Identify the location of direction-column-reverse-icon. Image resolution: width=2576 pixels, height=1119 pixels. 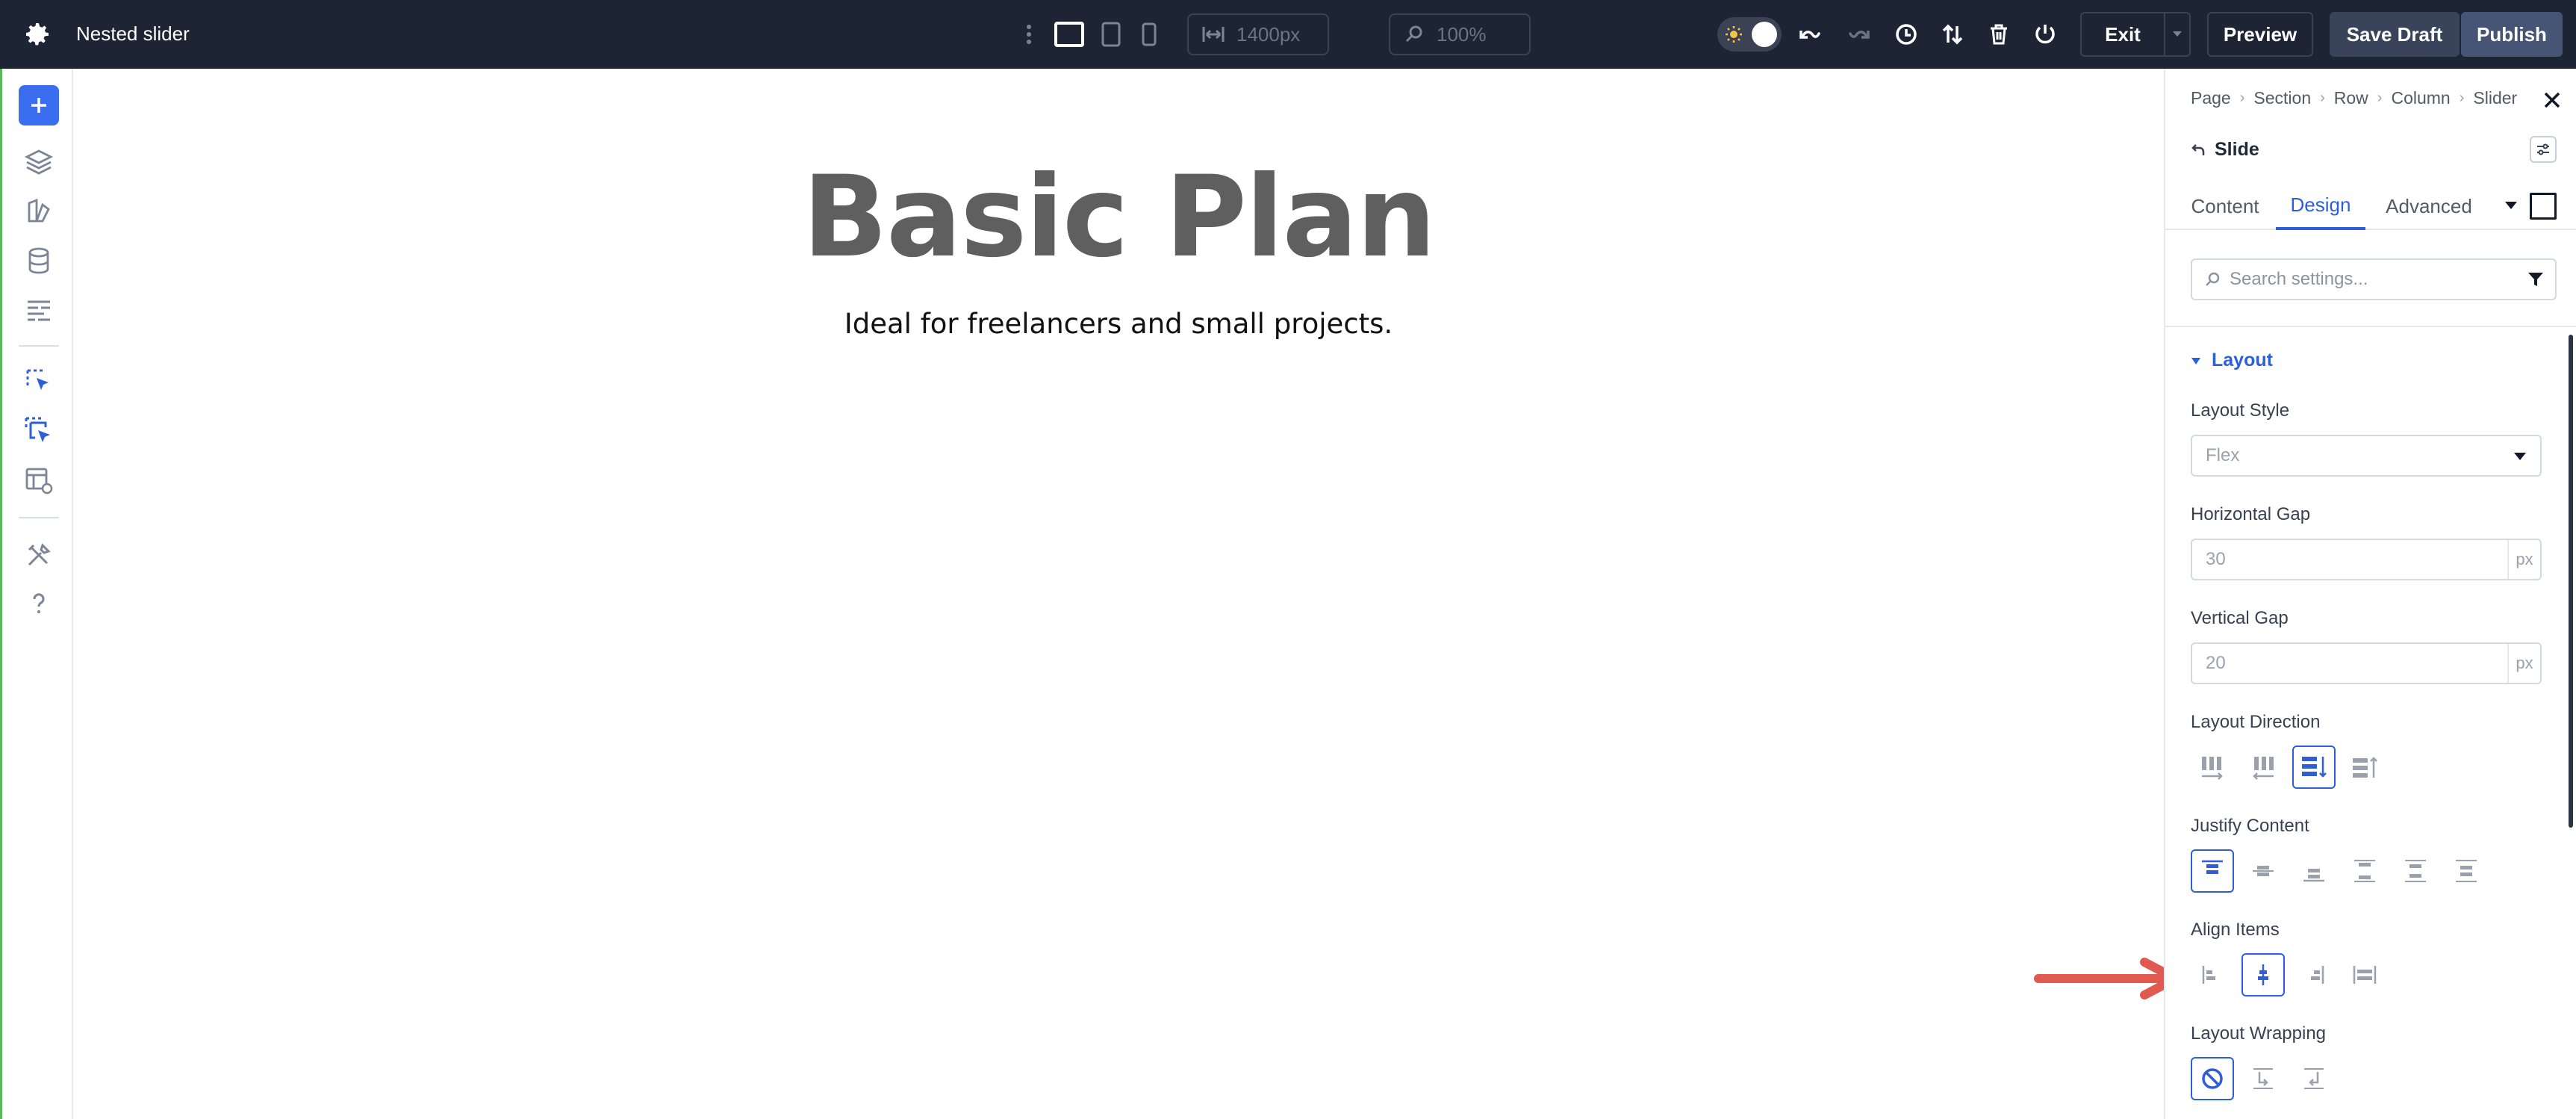
(2365, 767).